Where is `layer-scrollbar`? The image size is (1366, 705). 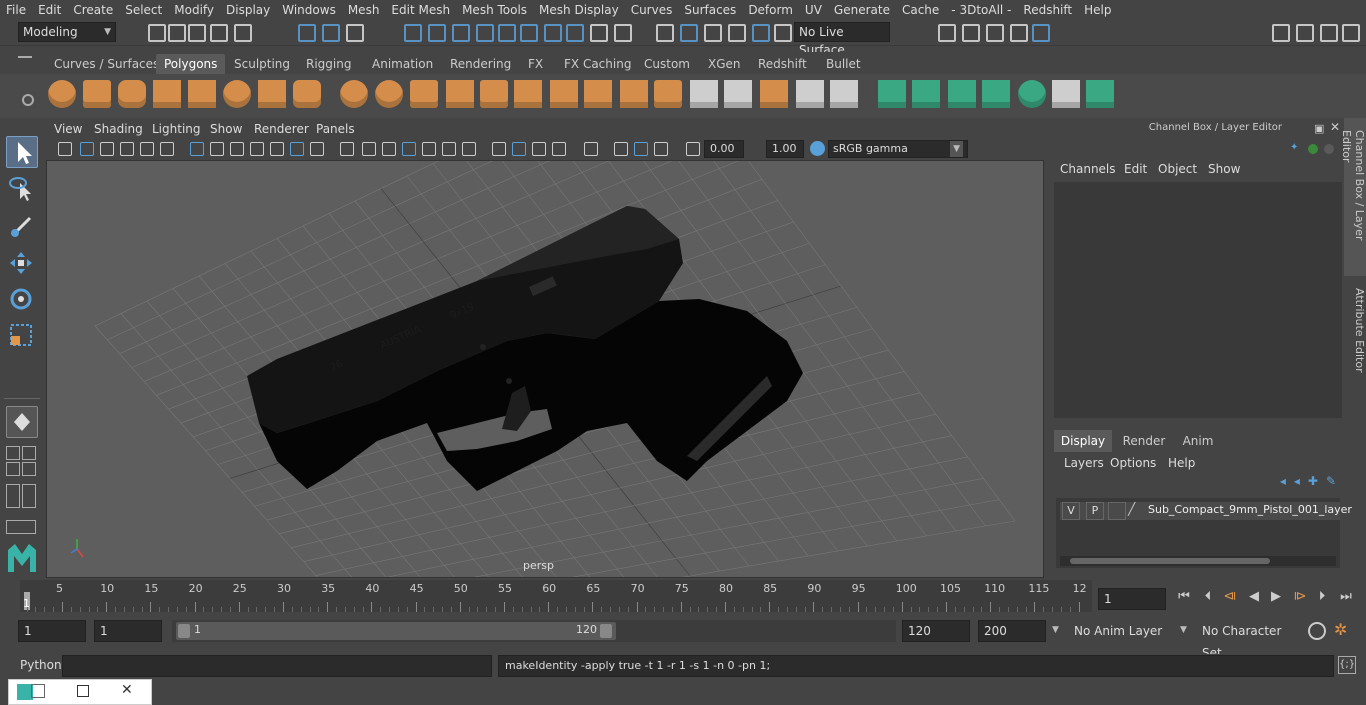 layer-scrollbar is located at coordinates (1198, 561).